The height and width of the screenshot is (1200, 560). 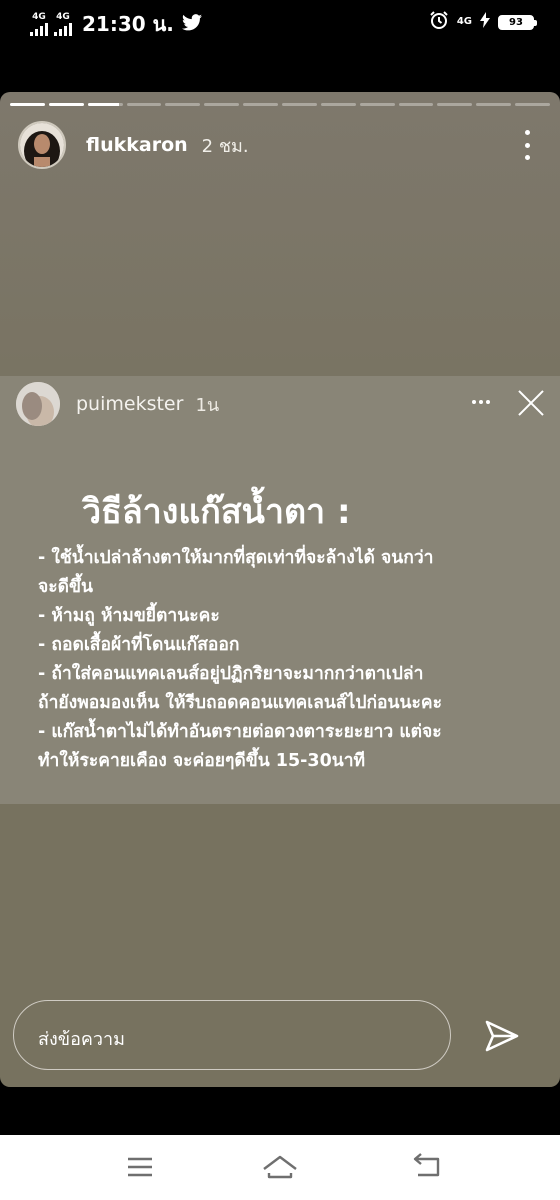 What do you see at coordinates (128, 24) in the screenshot?
I see `clock: 21:30 น.` at bounding box center [128, 24].